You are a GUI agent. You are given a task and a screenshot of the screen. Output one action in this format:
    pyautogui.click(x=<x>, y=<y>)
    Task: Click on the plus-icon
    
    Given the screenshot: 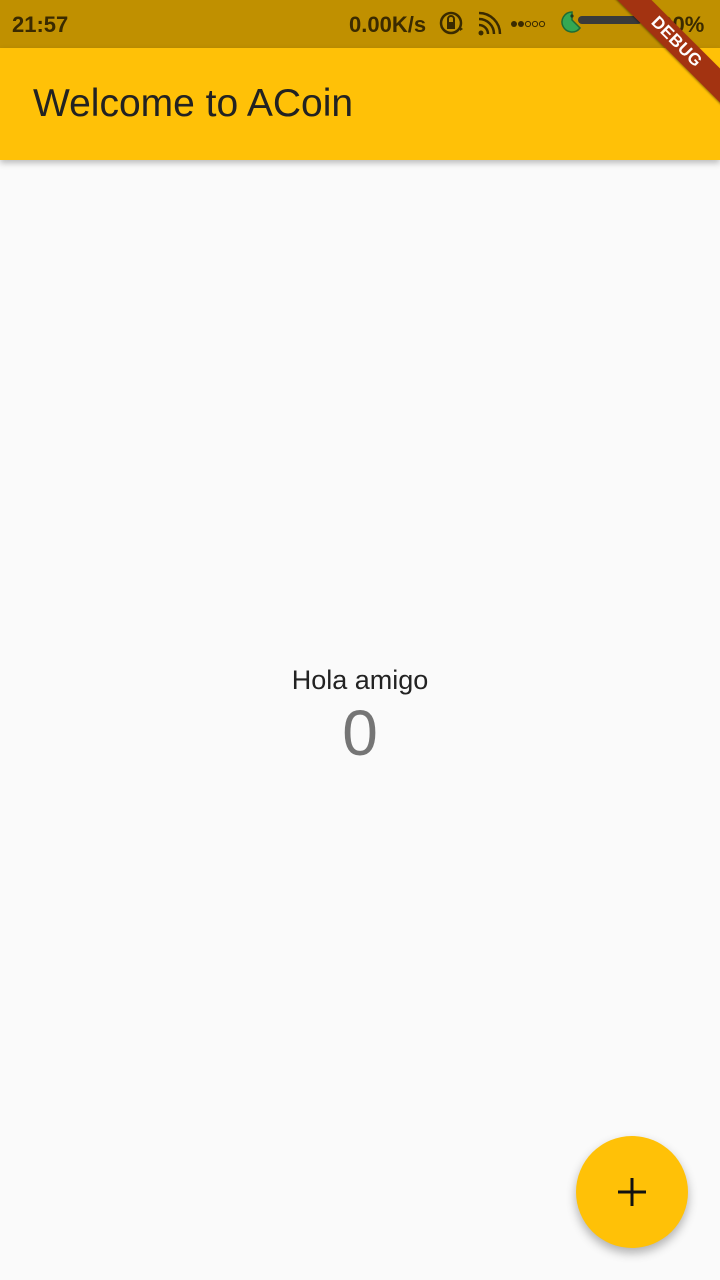 What is the action you would take?
    pyautogui.click(x=632, y=1192)
    